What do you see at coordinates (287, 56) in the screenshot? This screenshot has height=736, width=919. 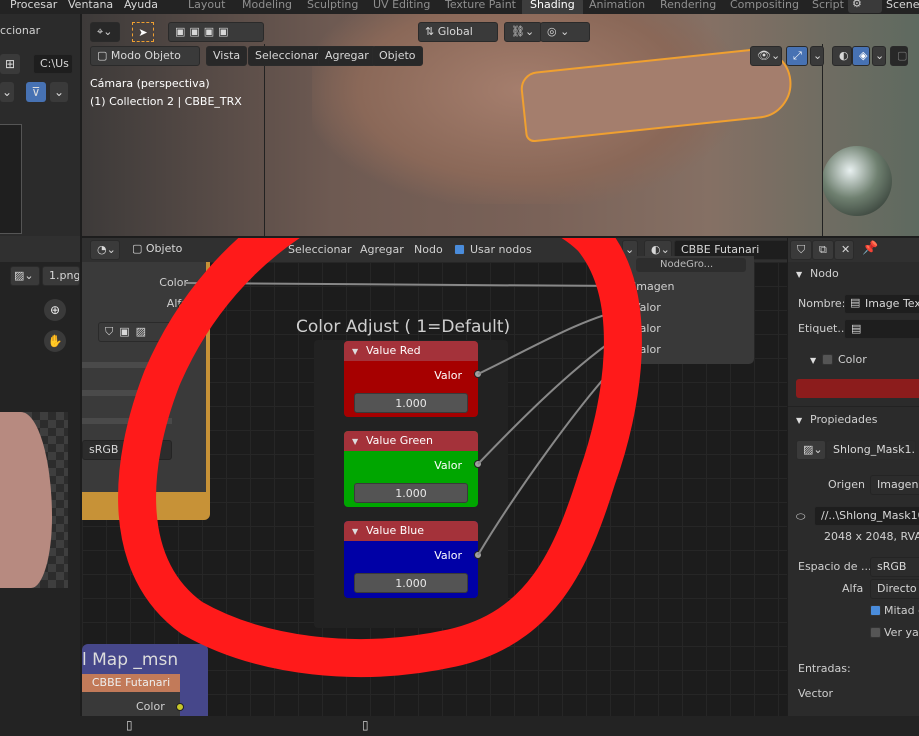 I see `menu-seleccionar: Seleccionar` at bounding box center [287, 56].